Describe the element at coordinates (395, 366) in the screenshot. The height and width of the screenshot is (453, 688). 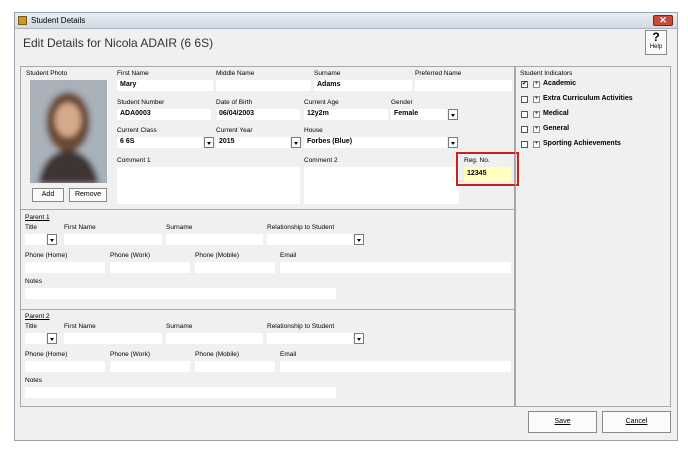
I see `parent2-email-field` at that location.